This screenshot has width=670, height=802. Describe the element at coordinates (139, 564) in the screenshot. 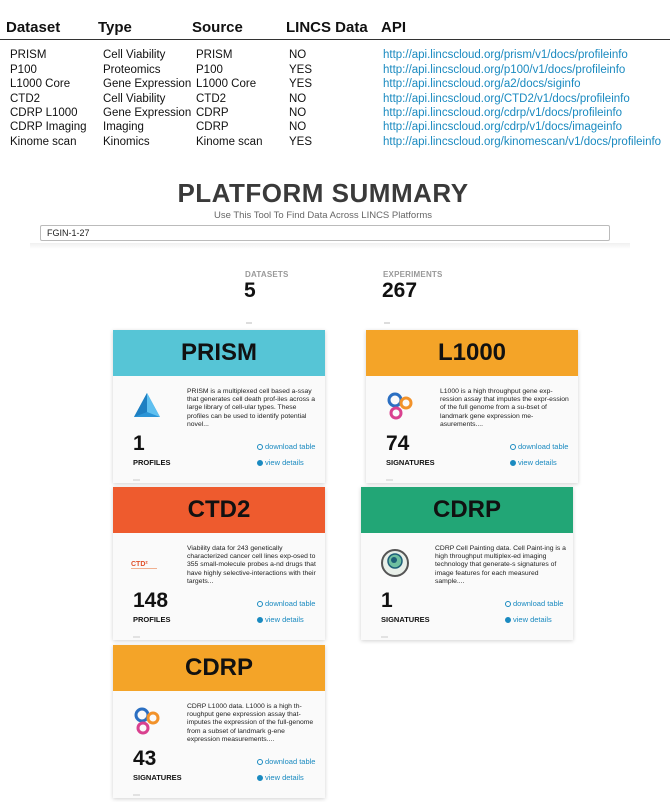

I see `svg-text: CTD²` at that location.